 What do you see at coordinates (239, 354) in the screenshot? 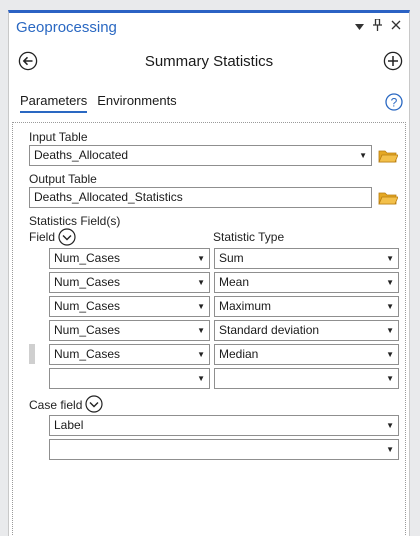
I see `statistic-type-value: Median` at bounding box center [239, 354].